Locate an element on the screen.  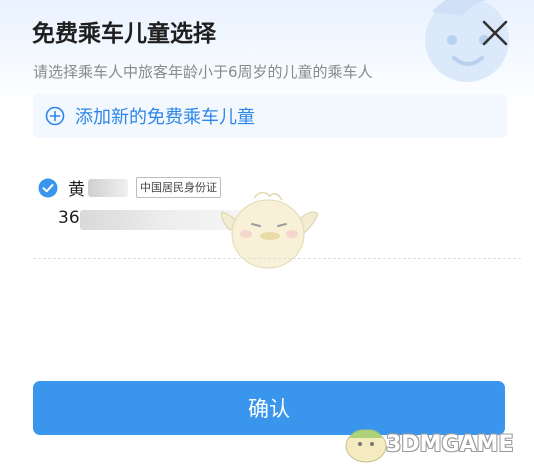
dialog-title: 免费乘车儿童选择 is located at coordinates (124, 34).